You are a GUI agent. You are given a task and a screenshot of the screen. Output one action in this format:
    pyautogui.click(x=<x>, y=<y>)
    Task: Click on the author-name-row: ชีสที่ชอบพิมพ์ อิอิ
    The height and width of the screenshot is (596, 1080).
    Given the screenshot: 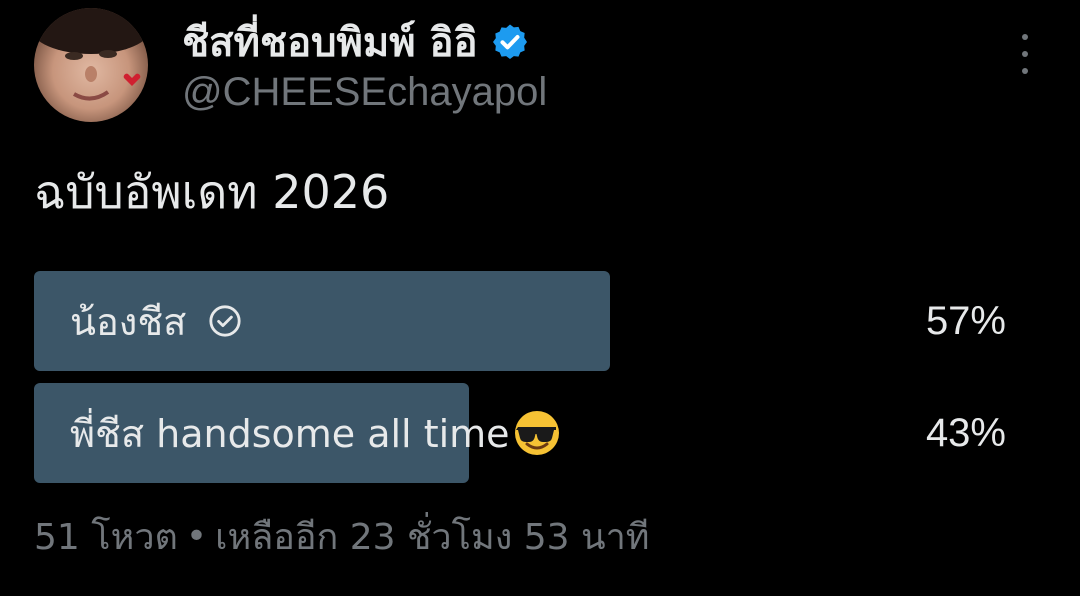 What is the action you would take?
    pyautogui.click(x=356, y=42)
    